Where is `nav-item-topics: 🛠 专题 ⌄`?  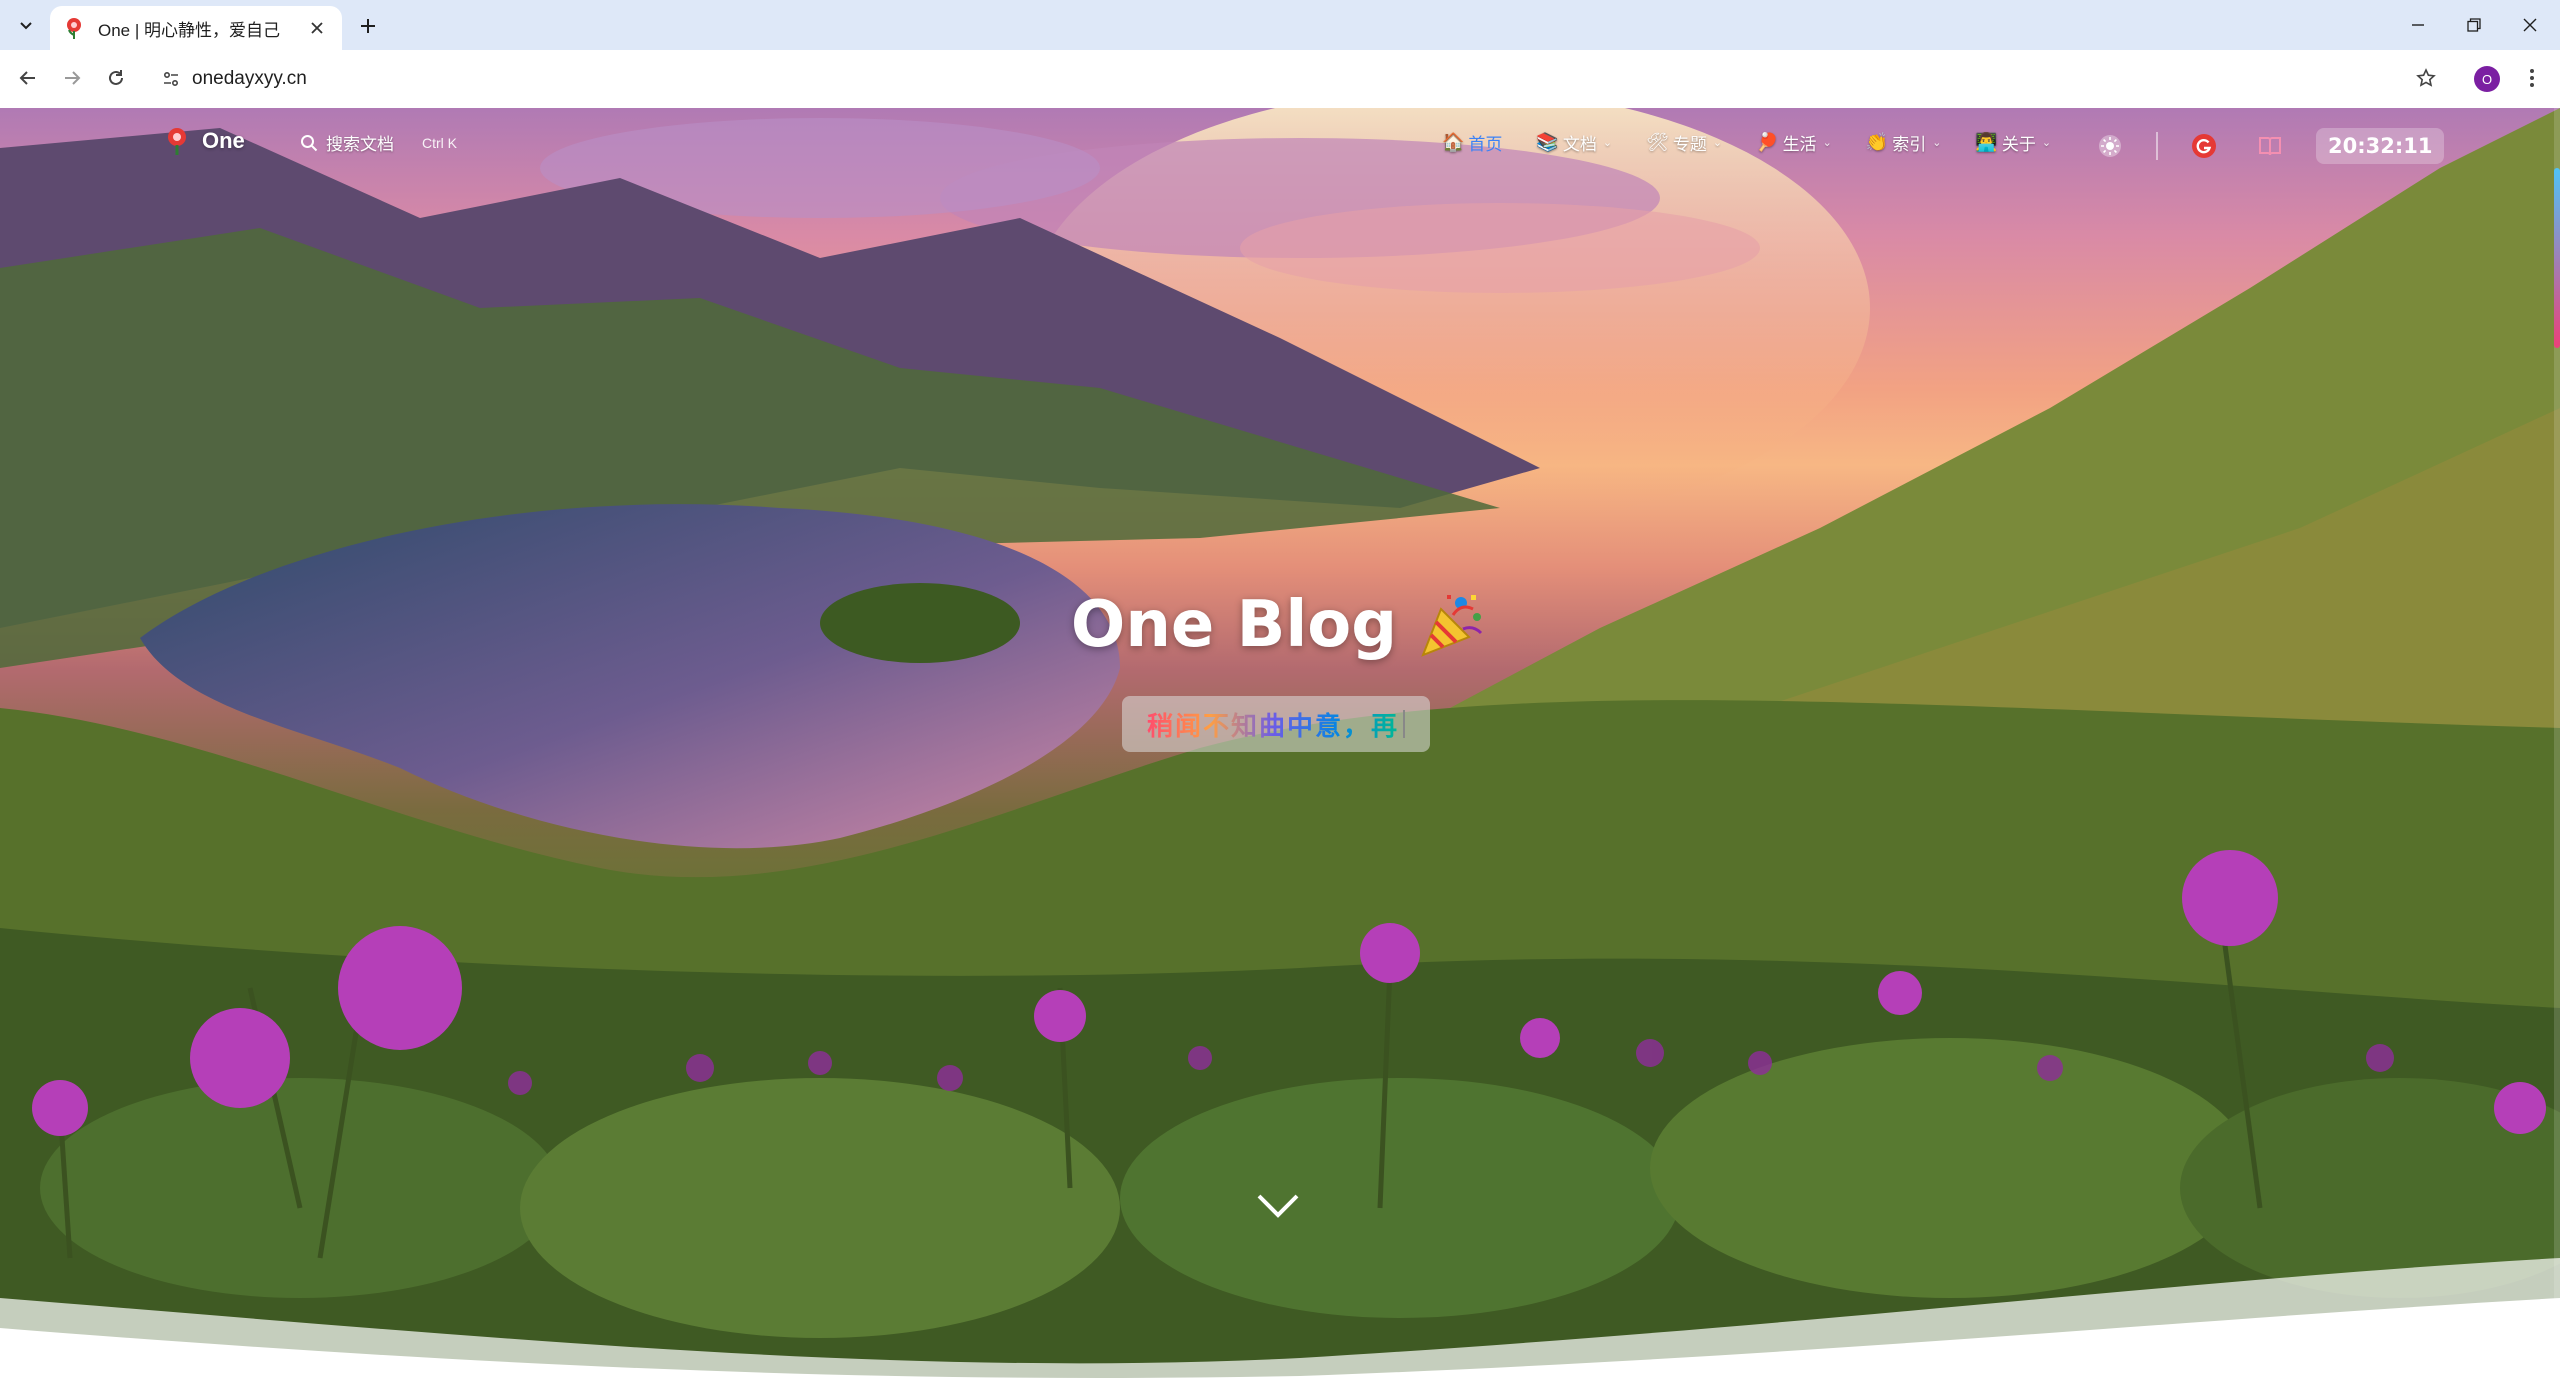 nav-item-topics: 🛠 专题 ⌄ is located at coordinates (1684, 142).